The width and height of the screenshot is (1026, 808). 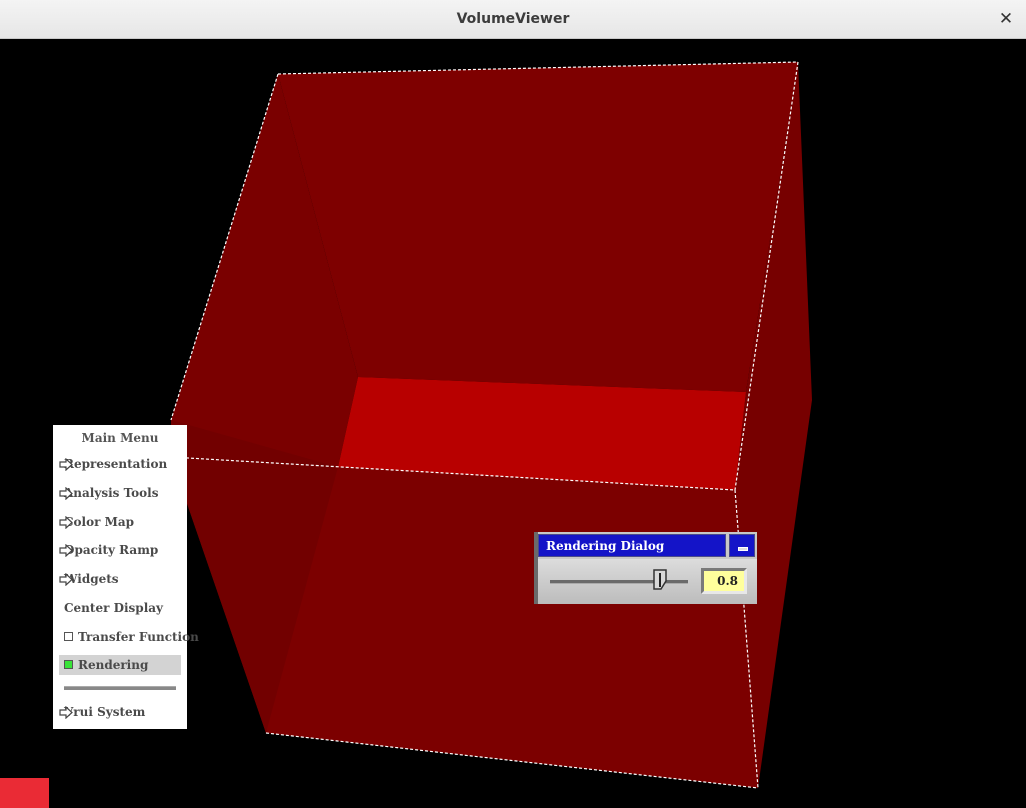 What do you see at coordinates (1006, 19) in the screenshot?
I see `close-icon: ✕` at bounding box center [1006, 19].